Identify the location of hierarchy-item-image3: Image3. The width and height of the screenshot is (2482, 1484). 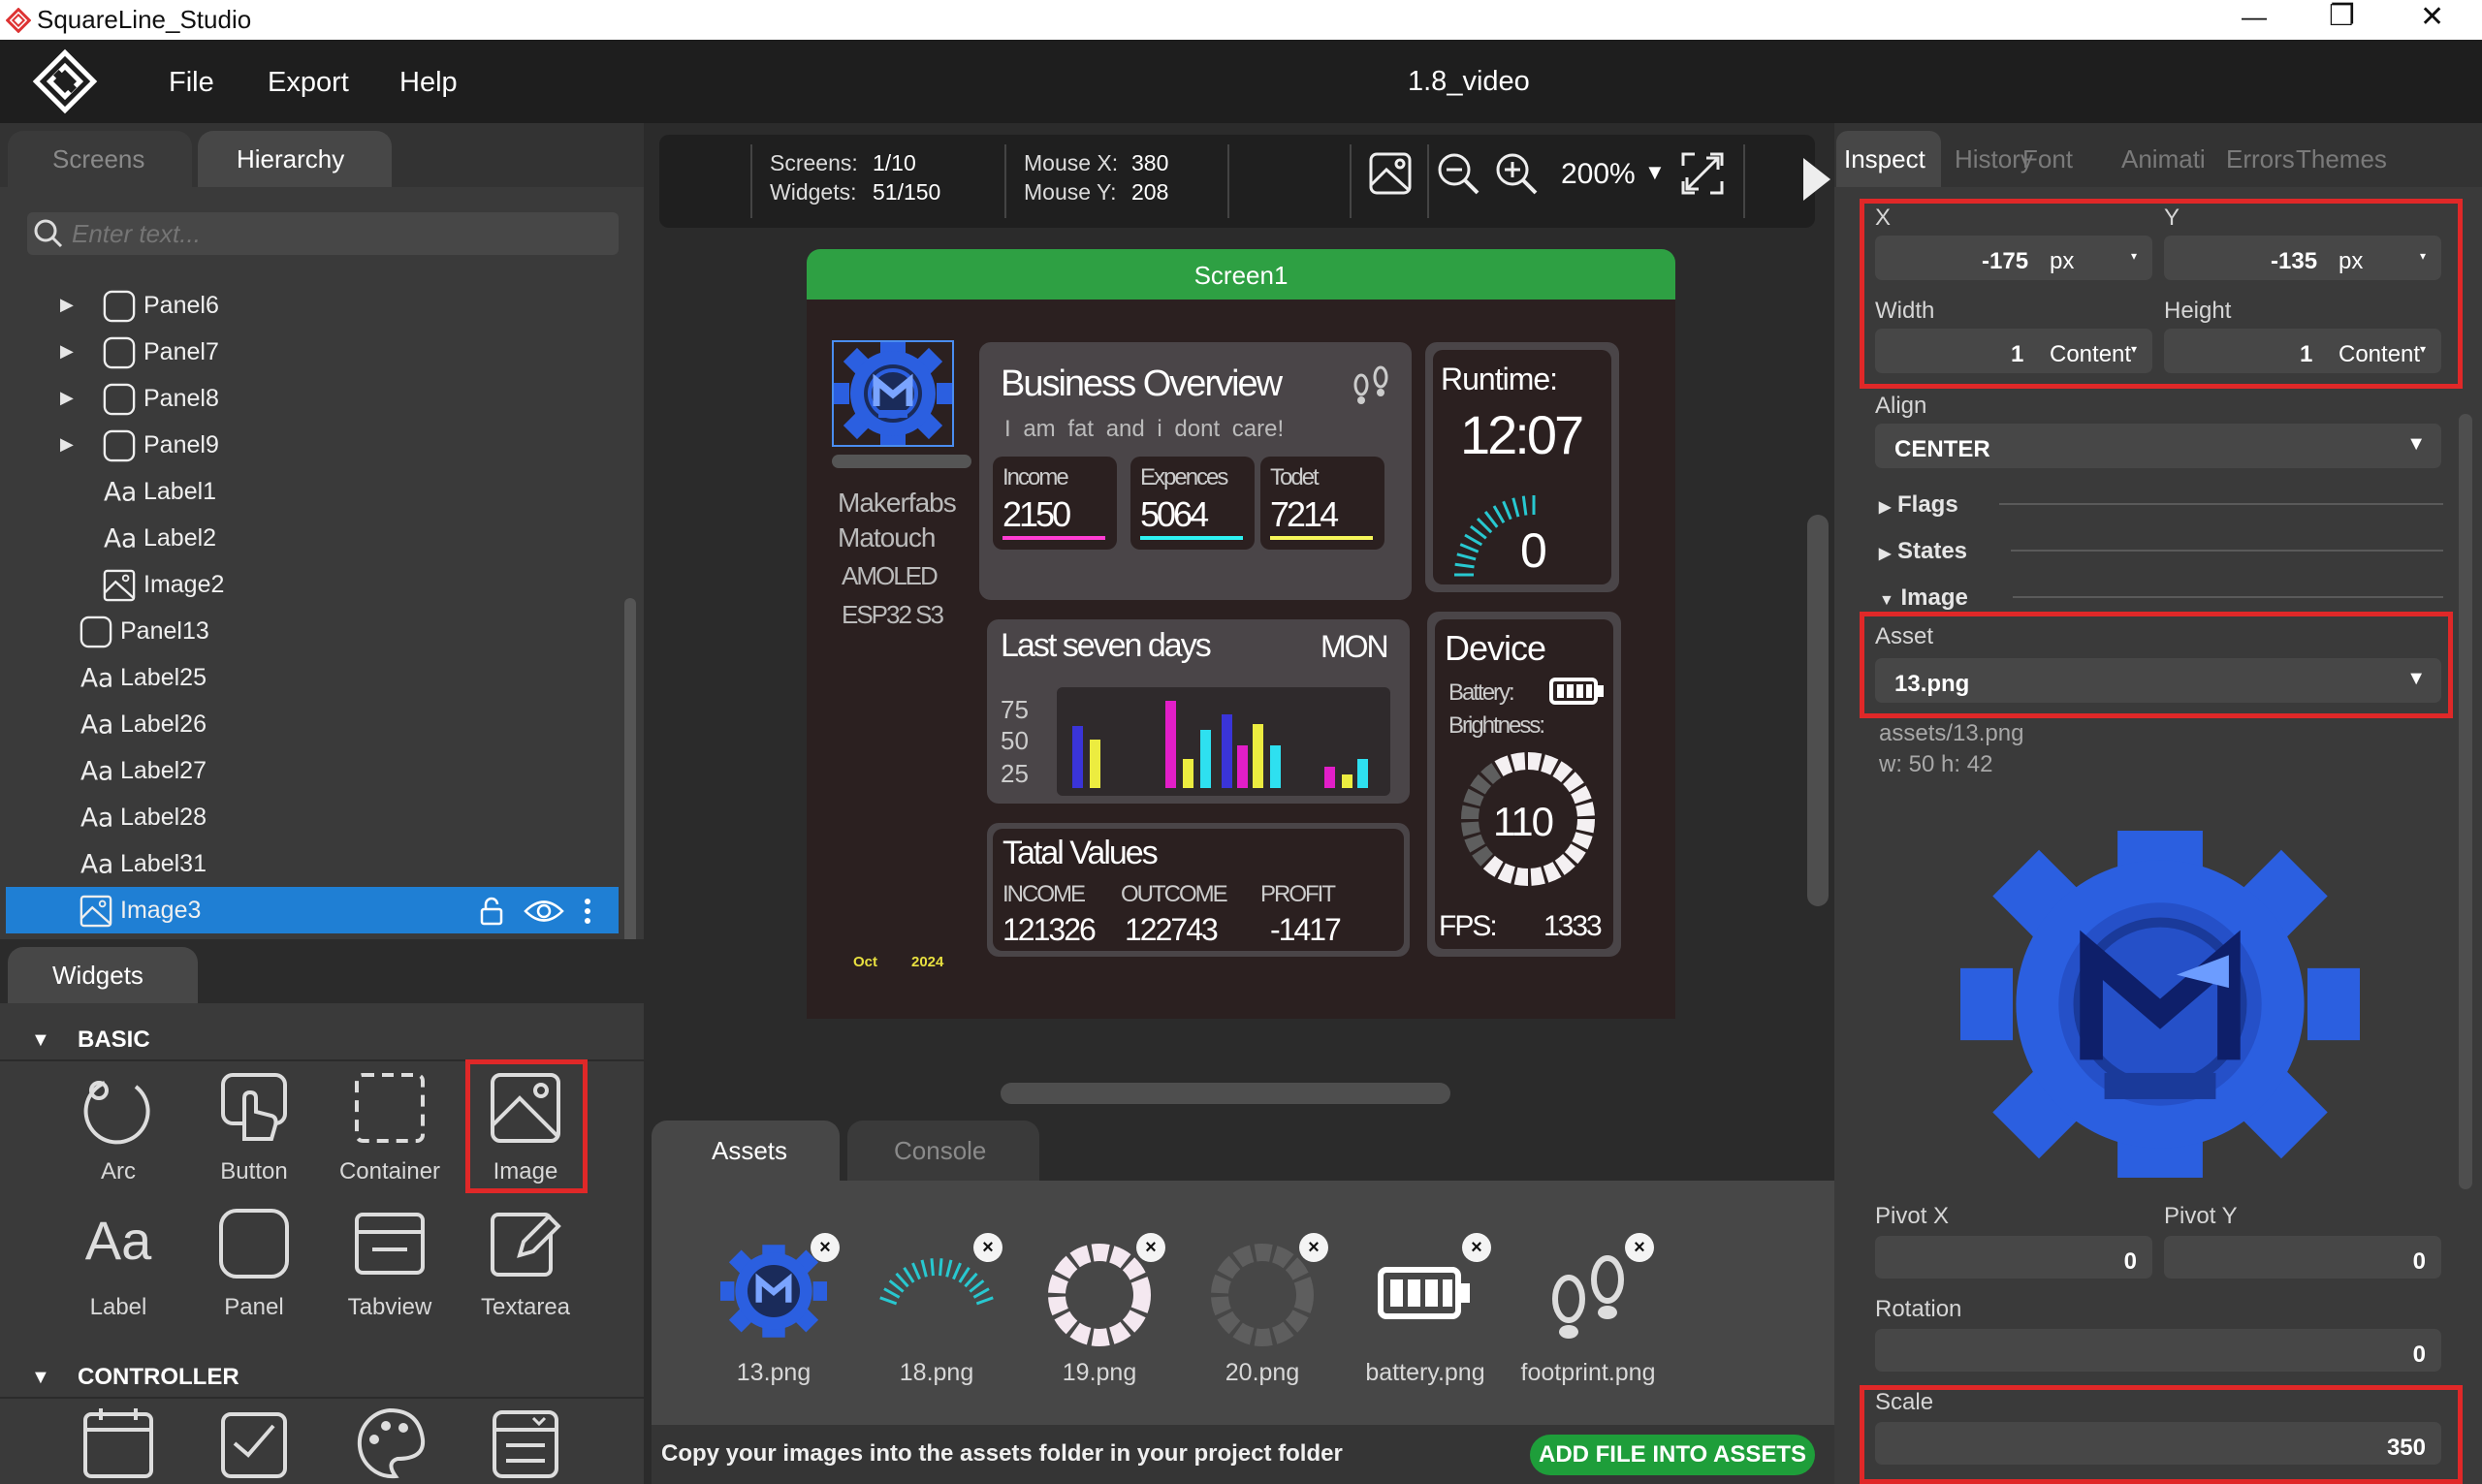
(312, 910).